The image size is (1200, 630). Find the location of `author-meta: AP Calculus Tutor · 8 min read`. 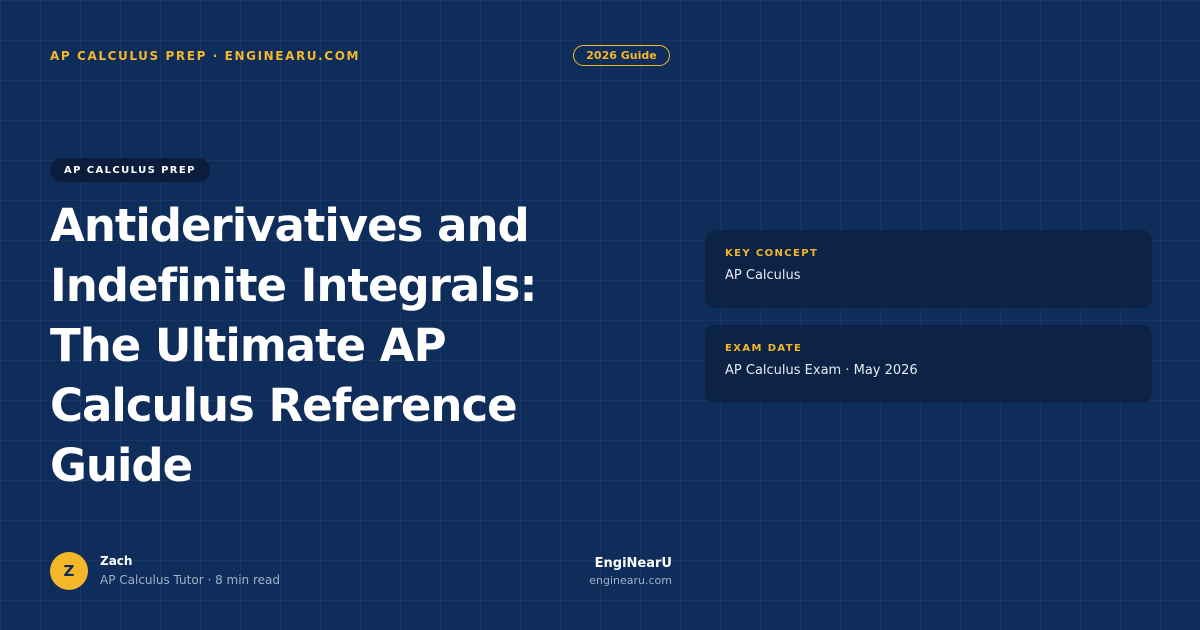

author-meta: AP Calculus Tutor · 8 min read is located at coordinates (190, 580).